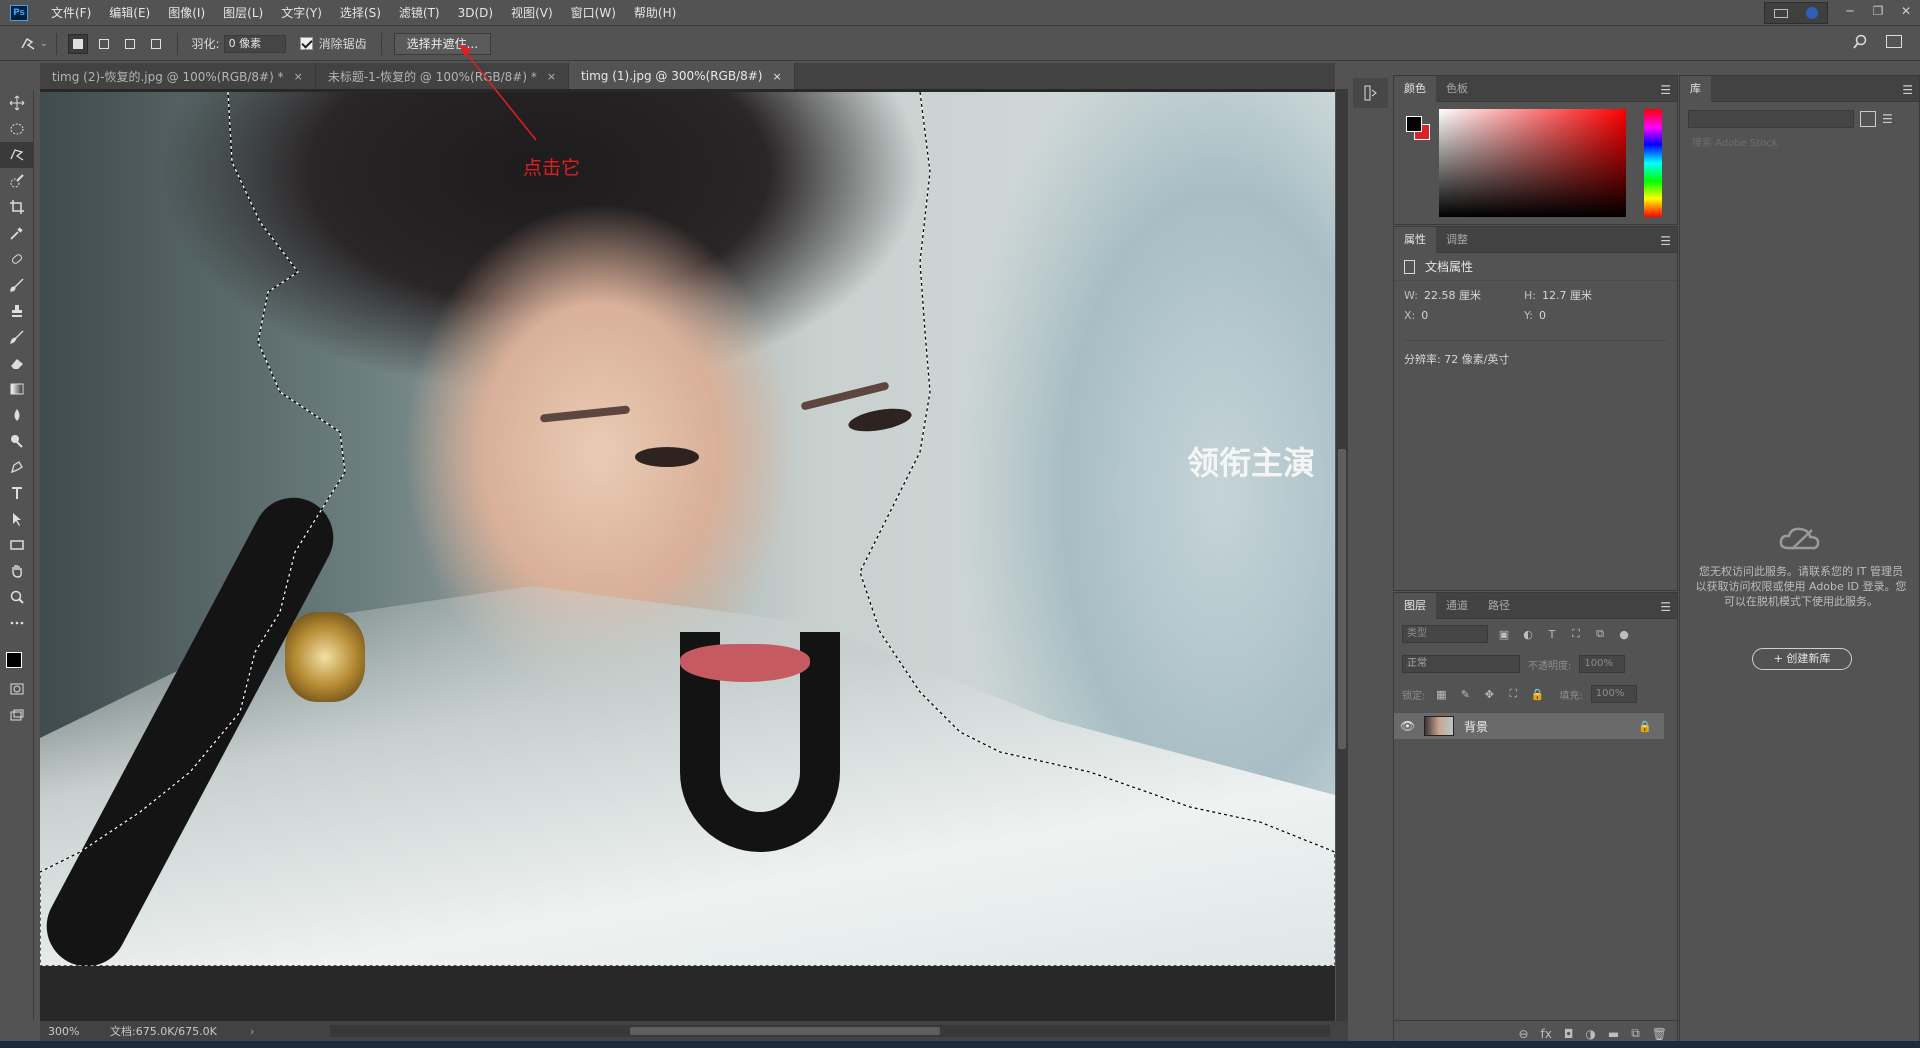  What do you see at coordinates (104, 44) in the screenshot?
I see `add-selection-button` at bounding box center [104, 44].